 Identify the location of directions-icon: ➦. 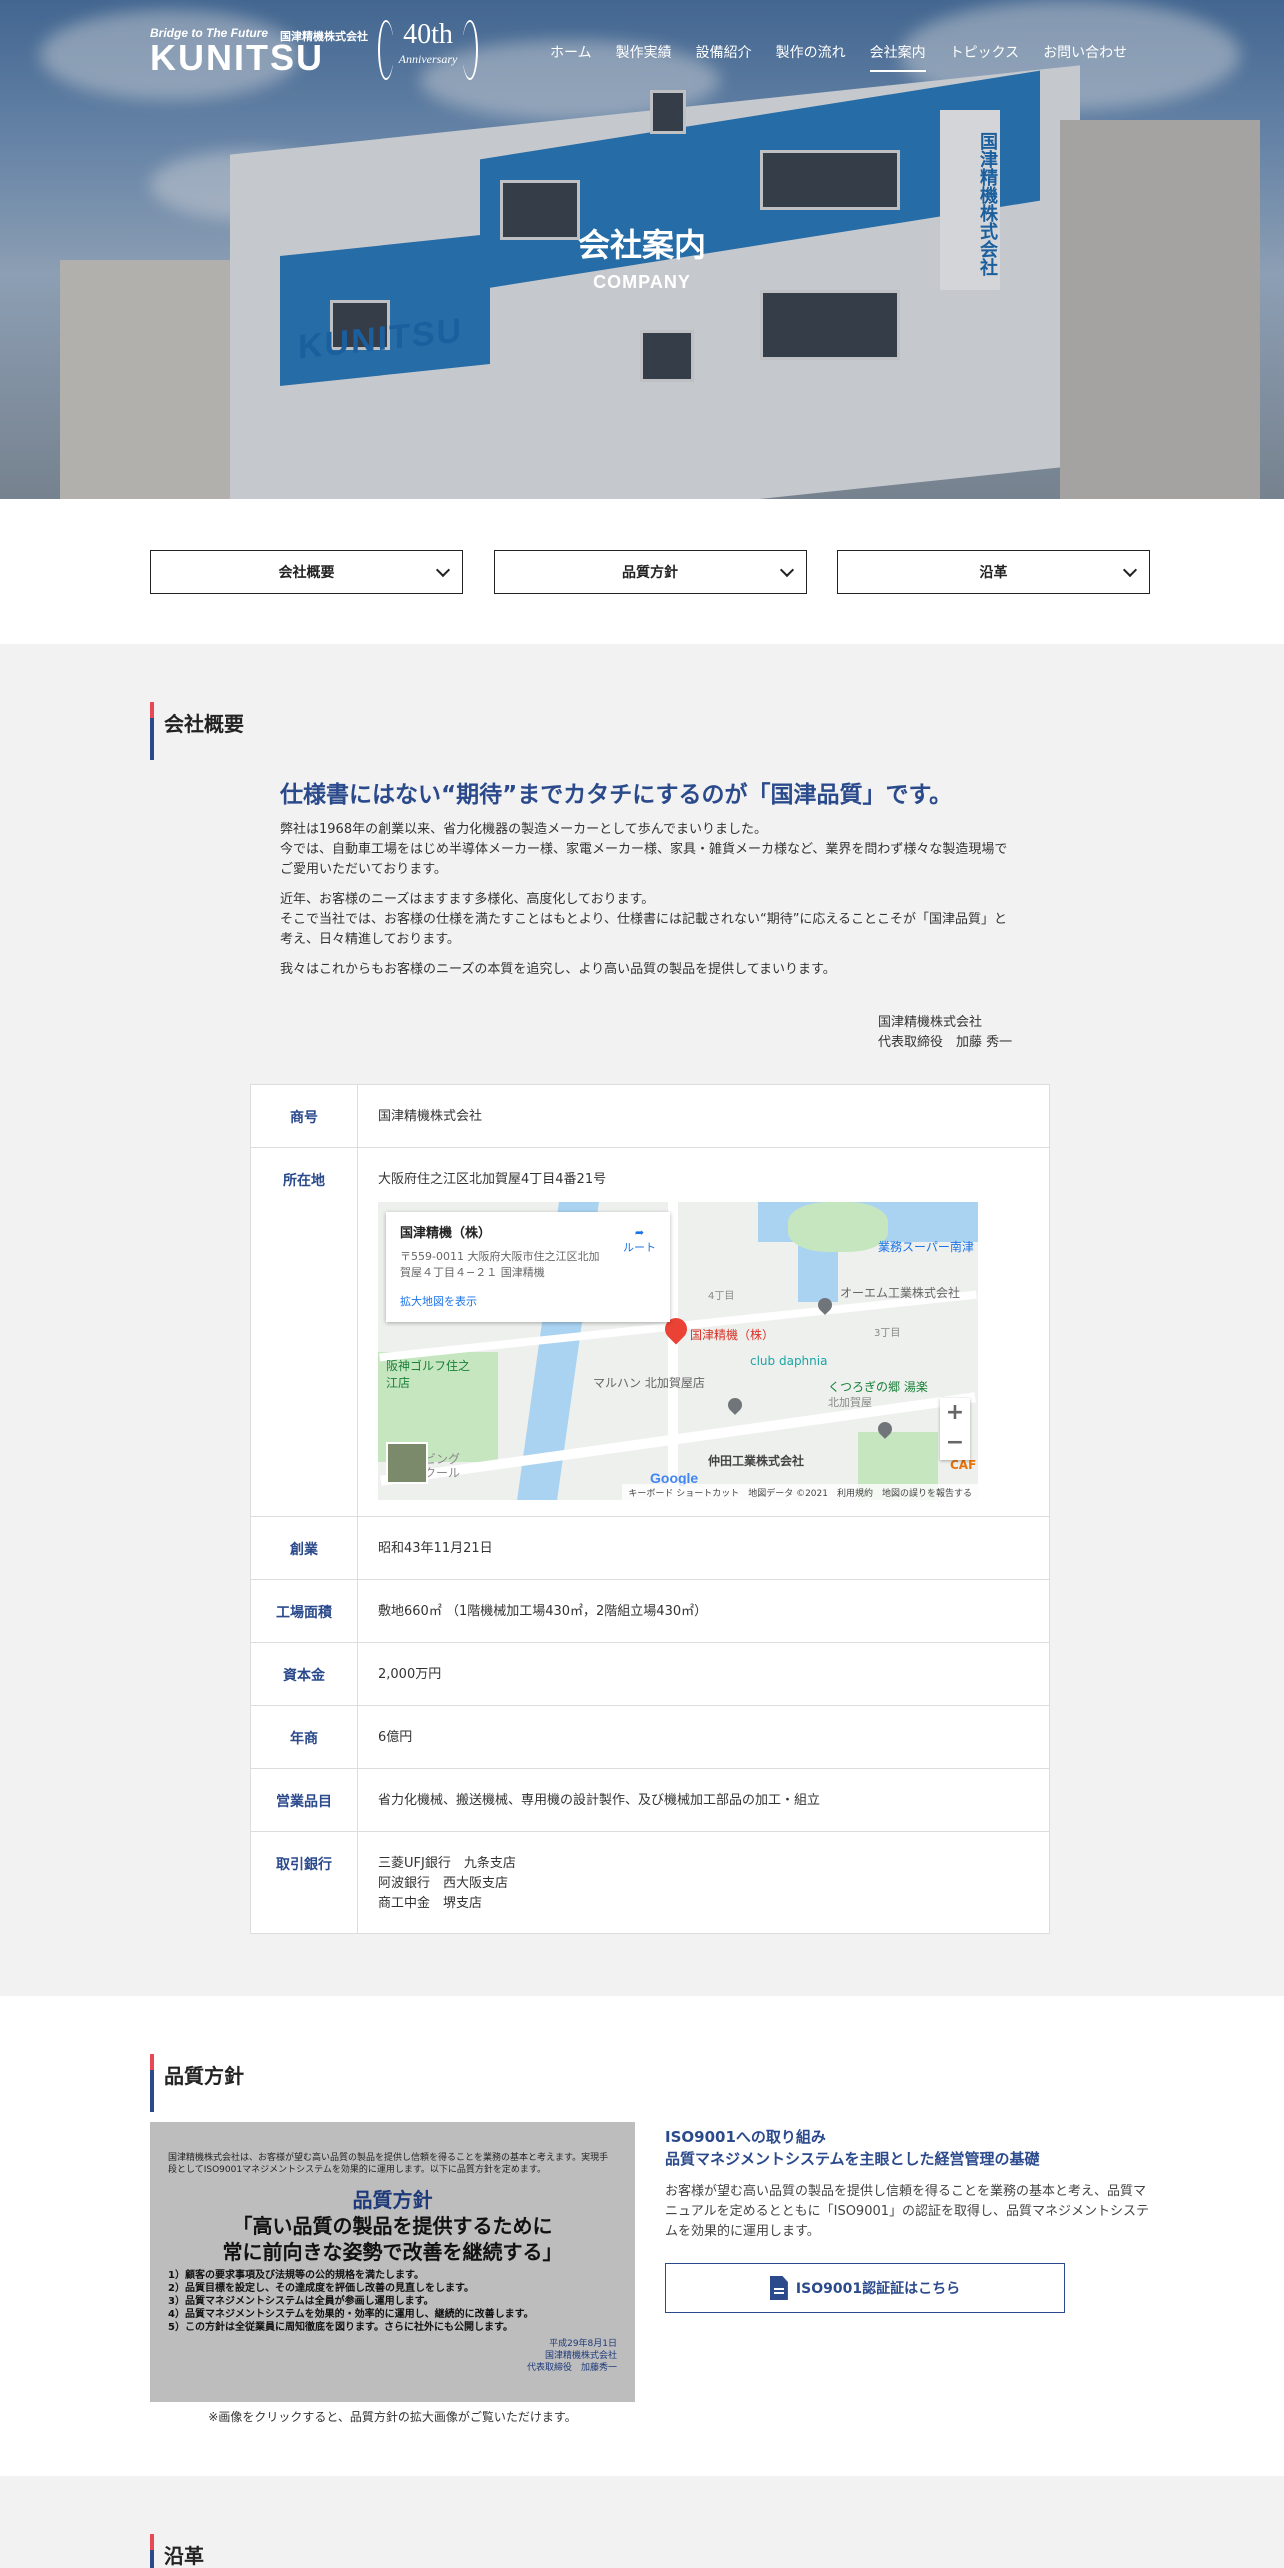
(639, 1232).